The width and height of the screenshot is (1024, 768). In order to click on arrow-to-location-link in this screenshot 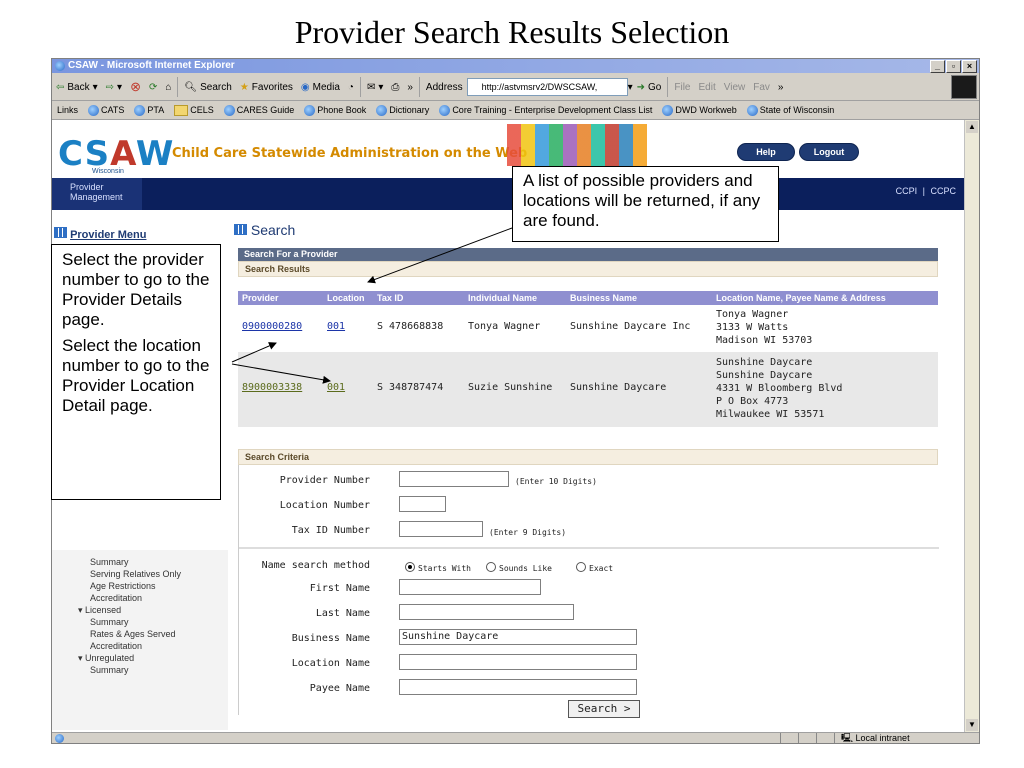, I will do `click(281, 373)`.